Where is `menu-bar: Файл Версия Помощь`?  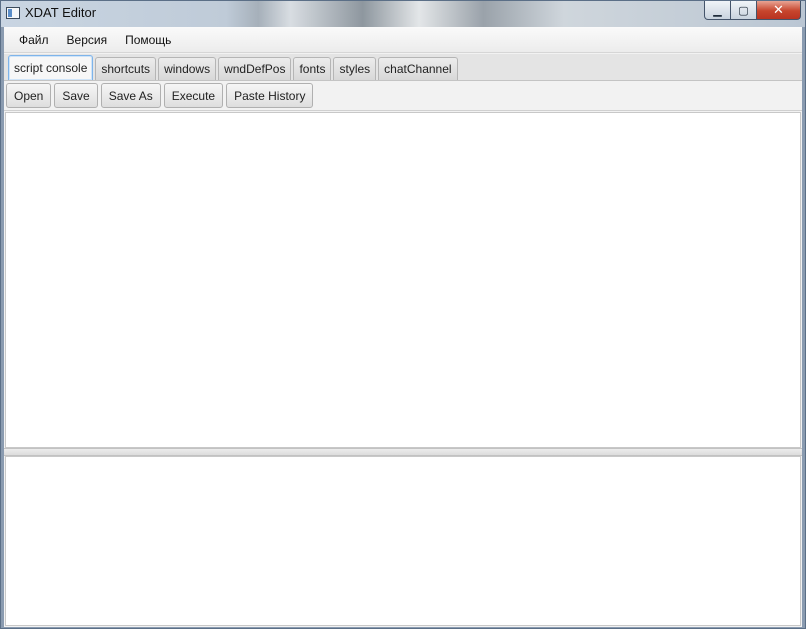 menu-bar: Файл Версия Помощь is located at coordinates (403, 40).